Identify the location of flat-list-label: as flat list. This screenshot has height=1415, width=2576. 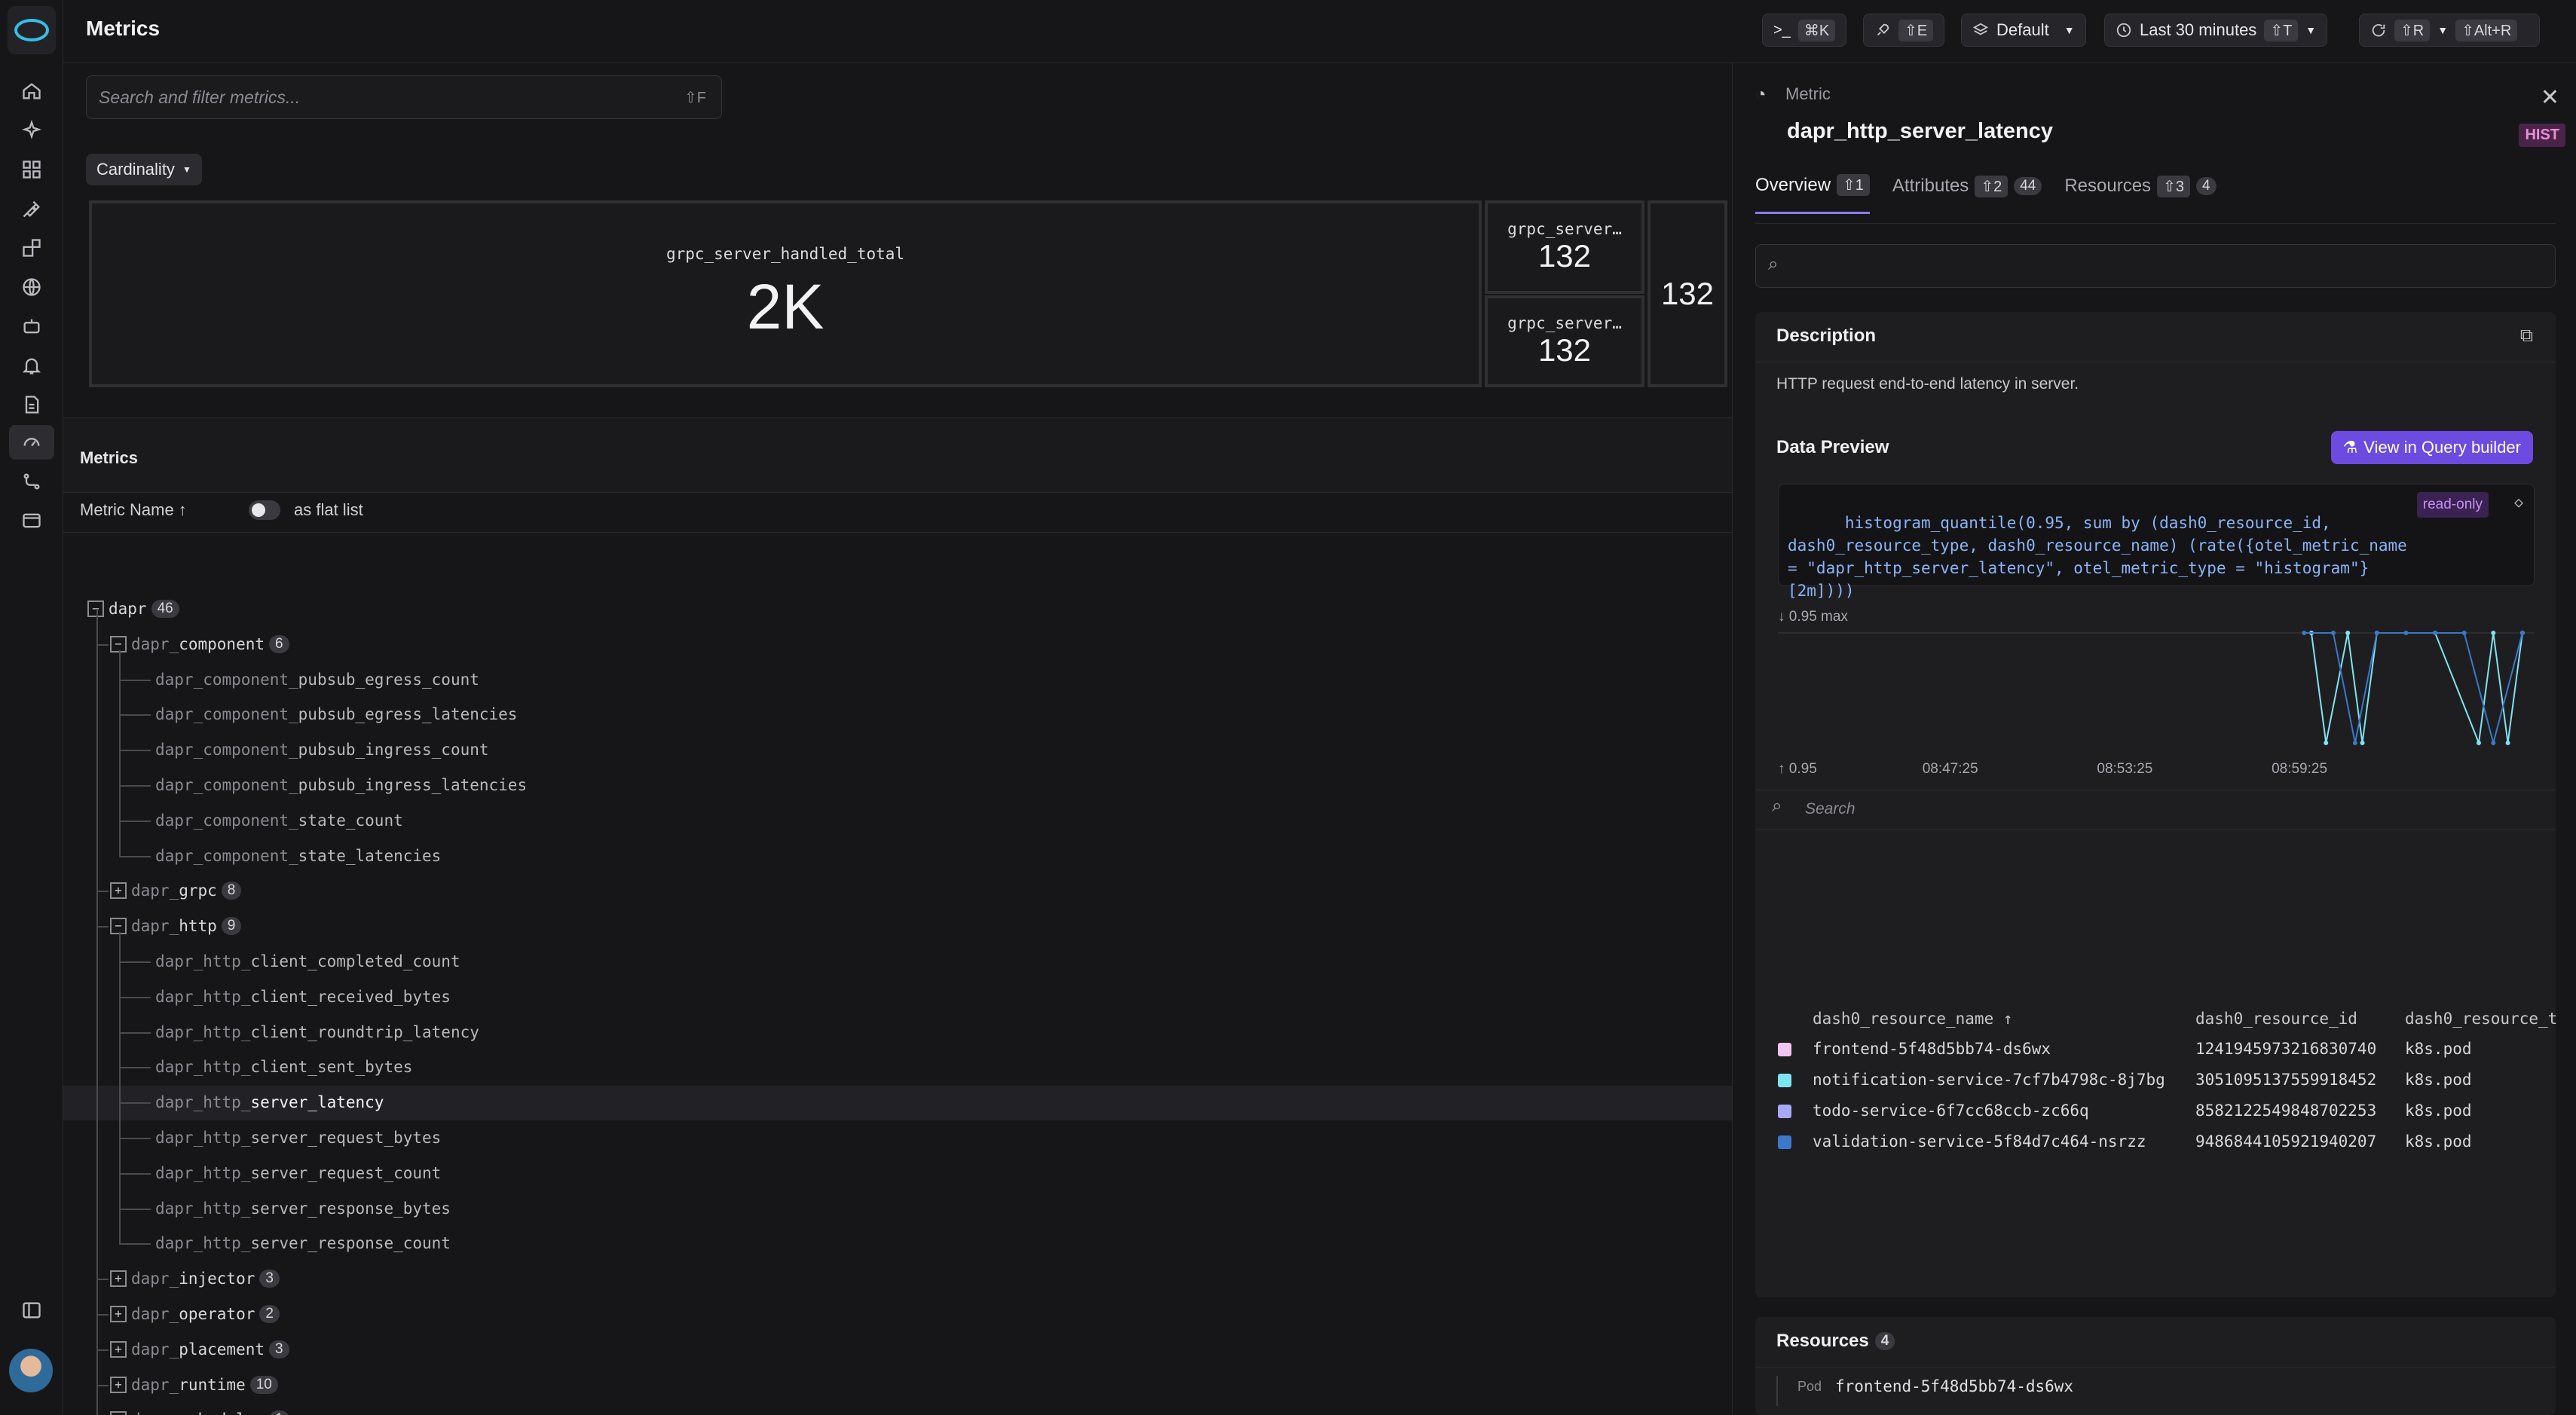
(328, 509).